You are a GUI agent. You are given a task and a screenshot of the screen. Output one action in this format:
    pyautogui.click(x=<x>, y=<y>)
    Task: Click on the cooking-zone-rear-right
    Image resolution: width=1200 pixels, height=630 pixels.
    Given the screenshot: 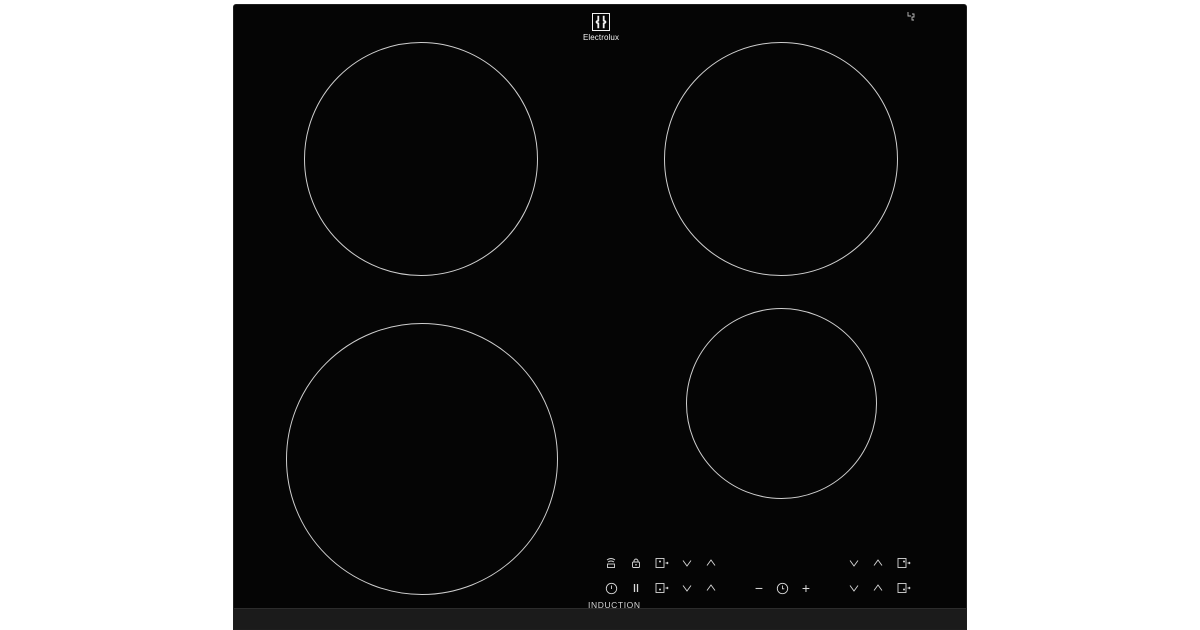 What is the action you would take?
    pyautogui.click(x=781, y=159)
    